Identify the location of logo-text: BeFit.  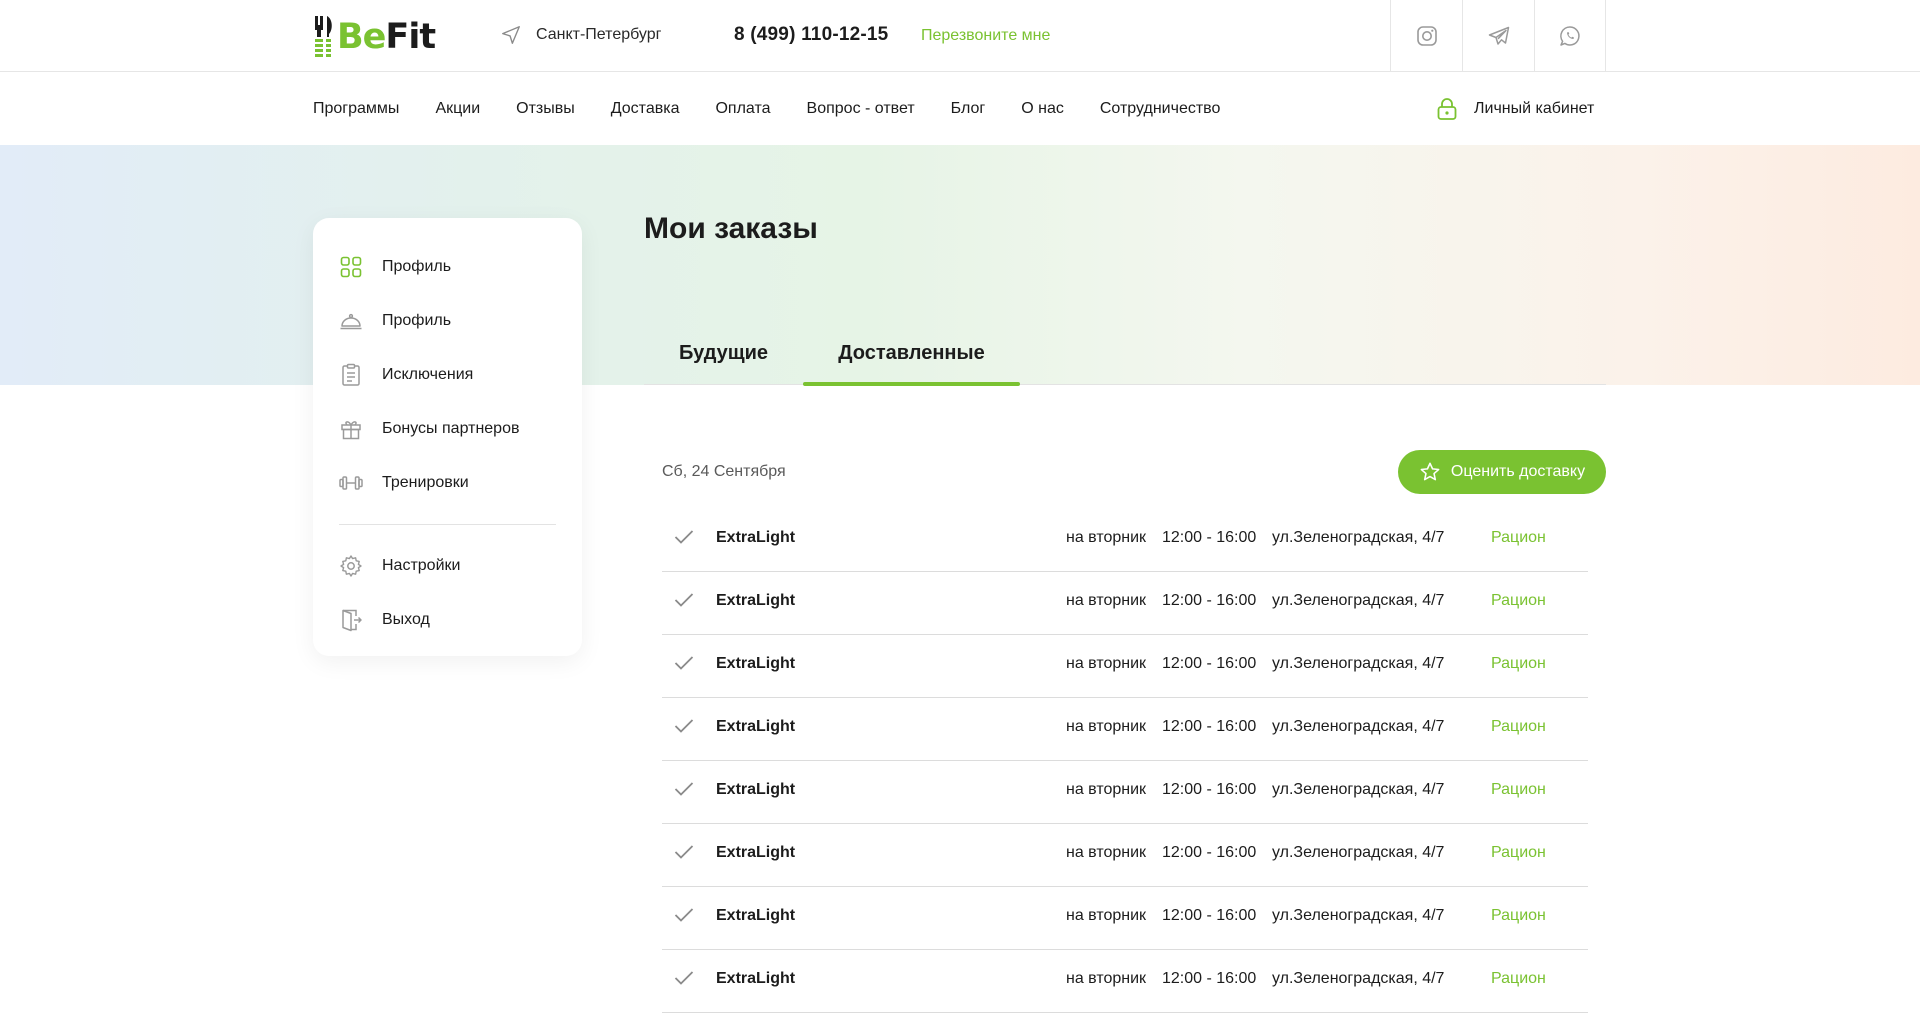
(386, 37).